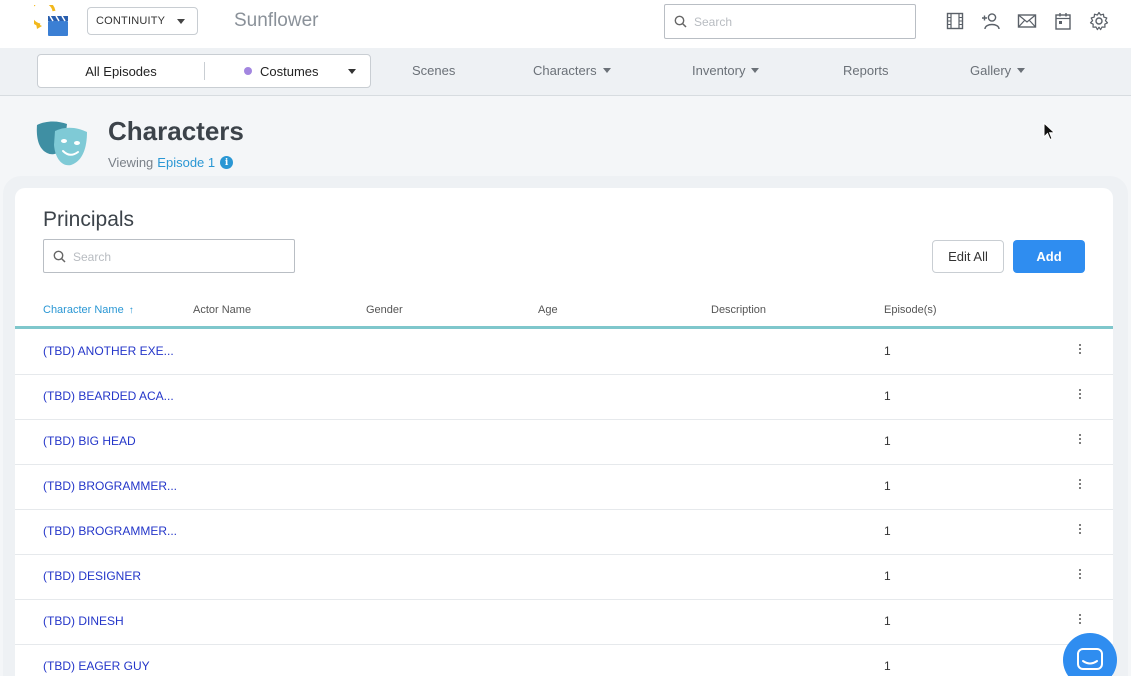 This screenshot has height=676, width=1131. What do you see at coordinates (968, 256) in the screenshot?
I see `edit-all-button: Edit All` at bounding box center [968, 256].